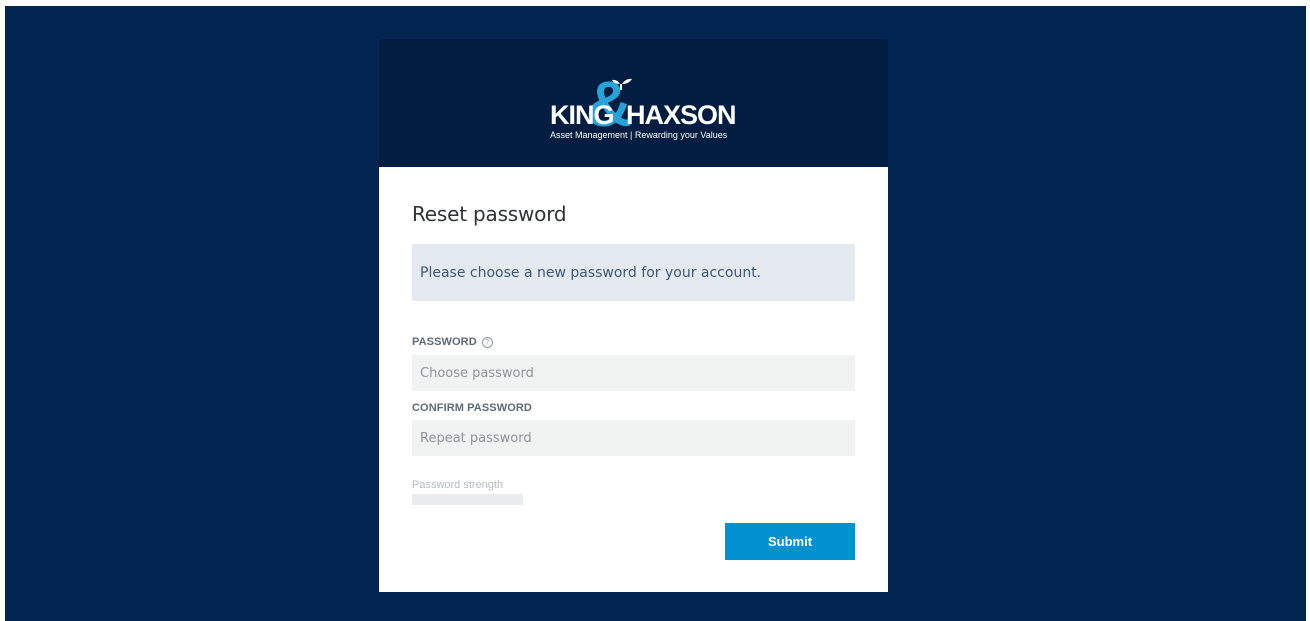 The image size is (1310, 621). Describe the element at coordinates (633, 373) in the screenshot. I see `password-input` at that location.